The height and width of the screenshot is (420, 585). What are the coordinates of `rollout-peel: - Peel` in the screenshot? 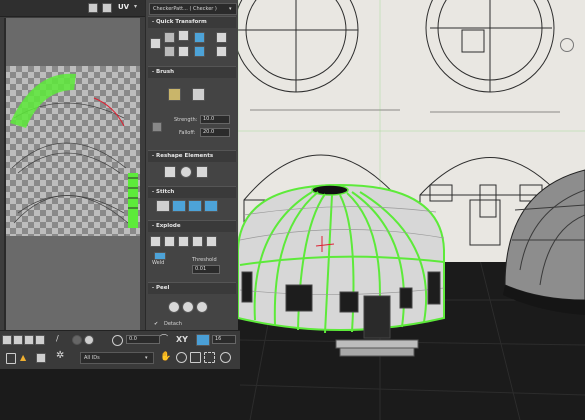 It's located at (192, 288).